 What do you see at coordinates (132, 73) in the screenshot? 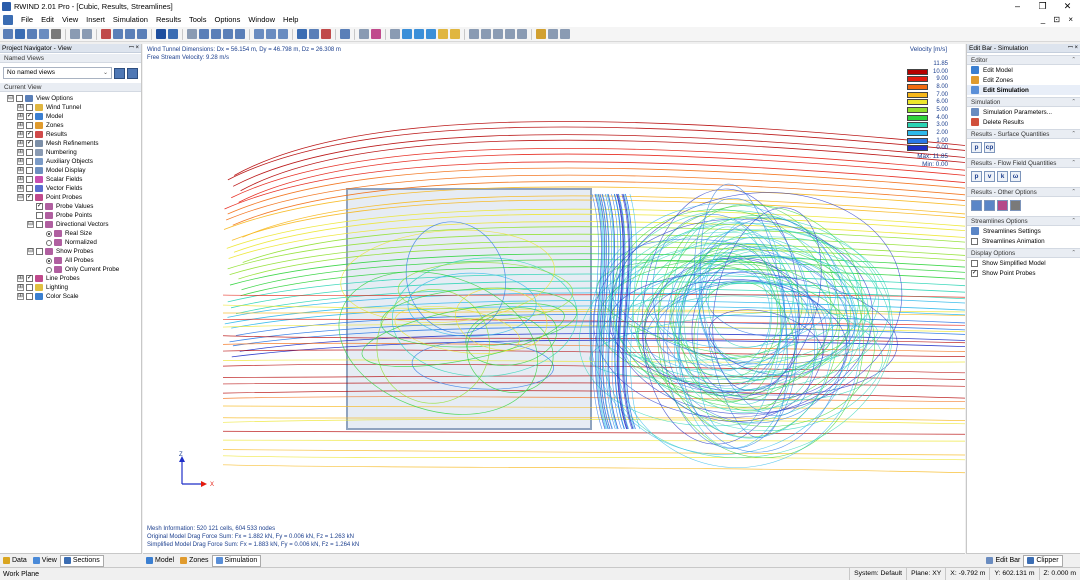
I see `manage-views-icon` at bounding box center [132, 73].